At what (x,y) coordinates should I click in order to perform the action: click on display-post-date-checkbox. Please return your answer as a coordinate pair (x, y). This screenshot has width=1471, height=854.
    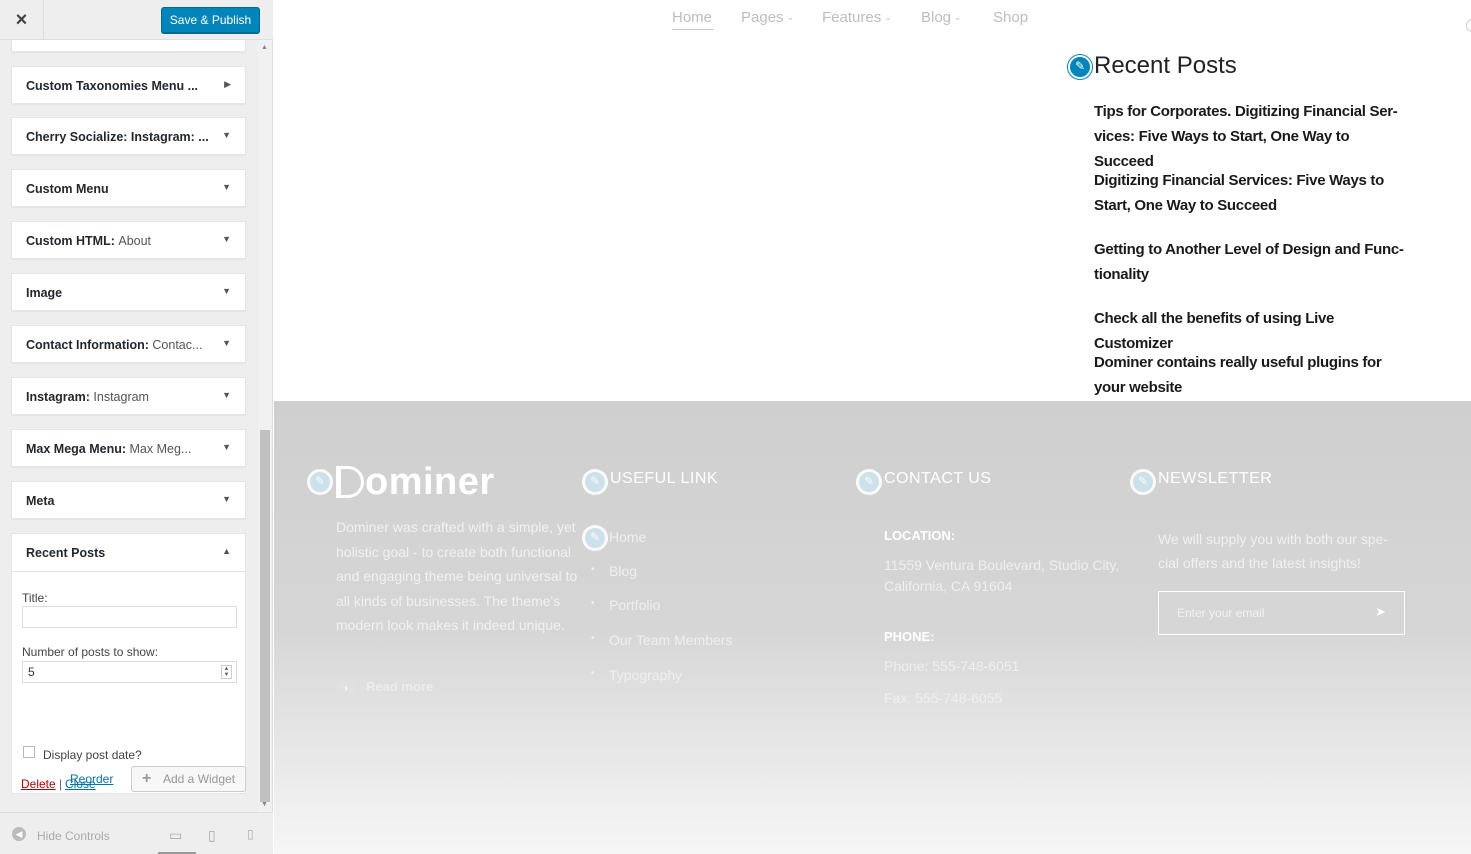
    Looking at the image, I should click on (29, 752).